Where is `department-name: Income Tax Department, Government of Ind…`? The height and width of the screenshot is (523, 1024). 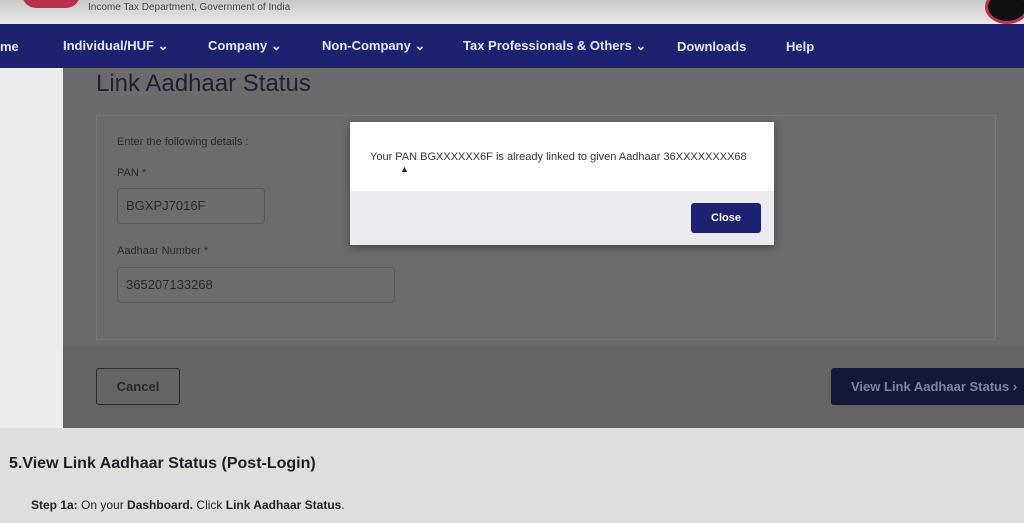
department-name: Income Tax Department, Government of Ind… is located at coordinates (189, 7).